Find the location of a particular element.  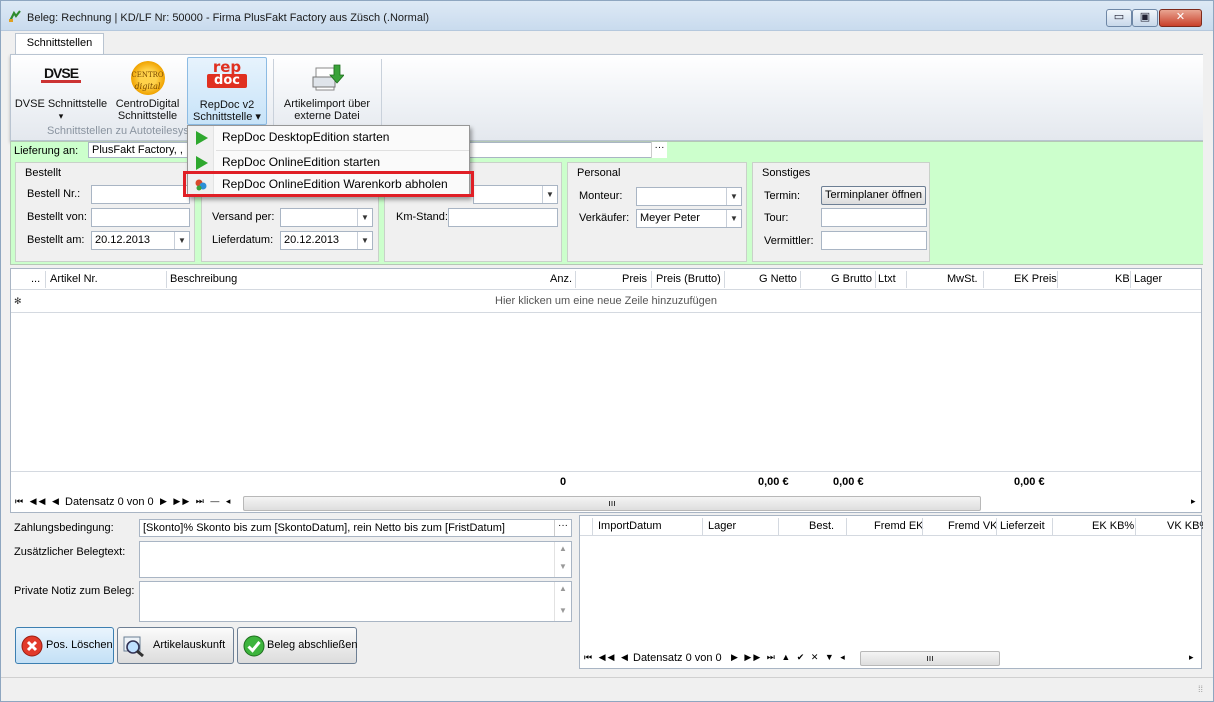

tab-schnittstellen: Schnittstellen is located at coordinates (59, 43).